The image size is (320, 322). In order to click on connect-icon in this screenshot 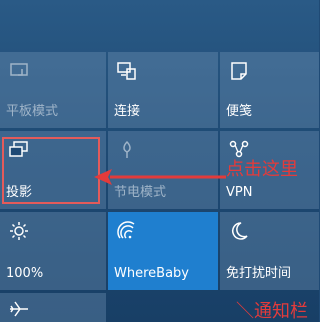, I will do `click(127, 71)`.